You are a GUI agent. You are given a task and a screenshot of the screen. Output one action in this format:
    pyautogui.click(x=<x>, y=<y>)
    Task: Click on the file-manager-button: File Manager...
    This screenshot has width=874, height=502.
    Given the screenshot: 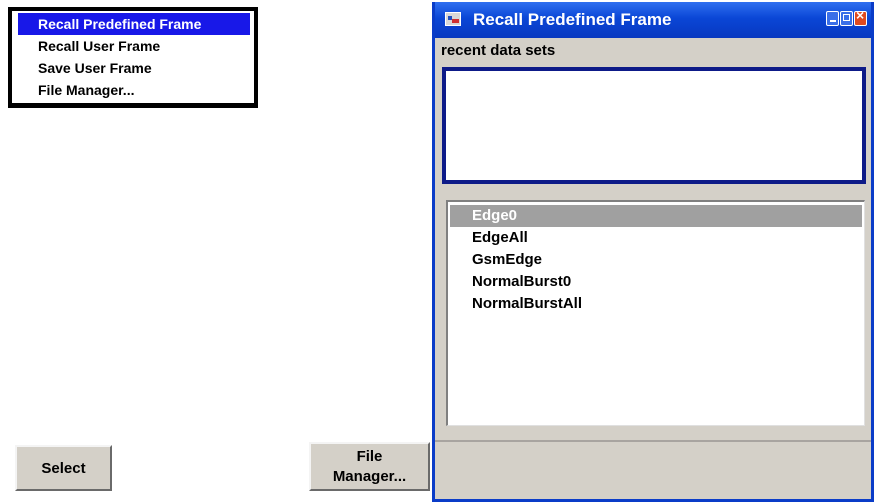 What is the action you would take?
    pyautogui.click(x=369, y=466)
    